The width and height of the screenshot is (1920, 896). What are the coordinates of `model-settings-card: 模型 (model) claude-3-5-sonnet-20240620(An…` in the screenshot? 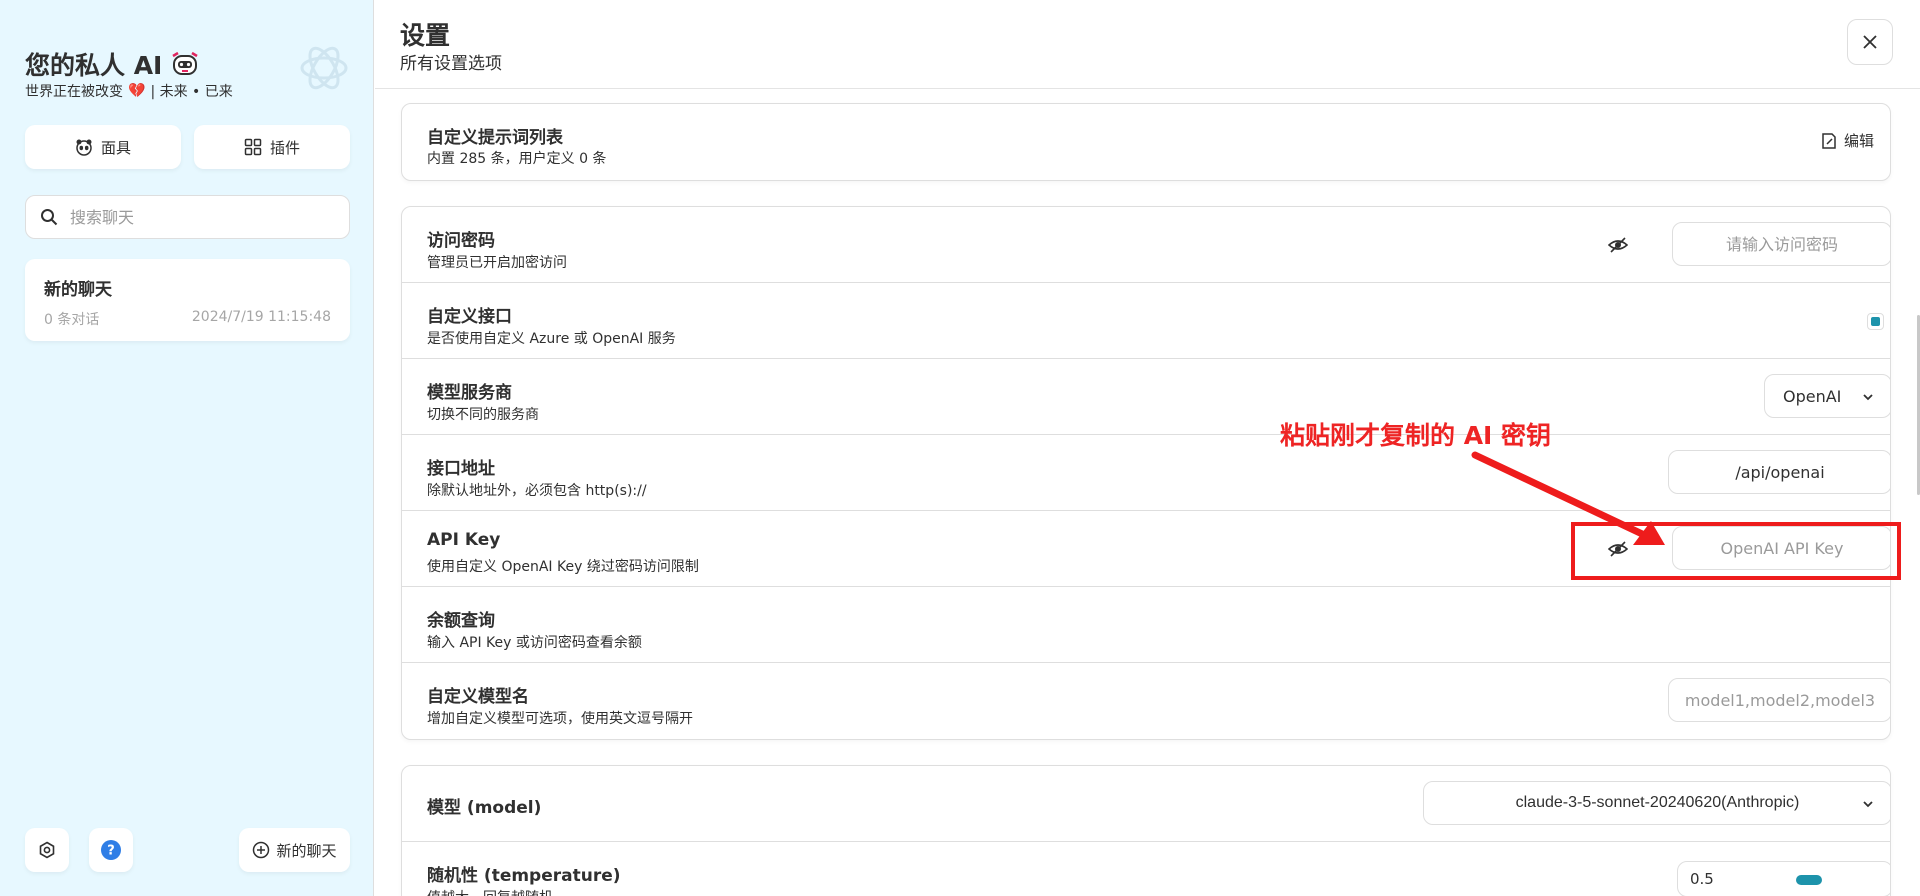 It's located at (1146, 830).